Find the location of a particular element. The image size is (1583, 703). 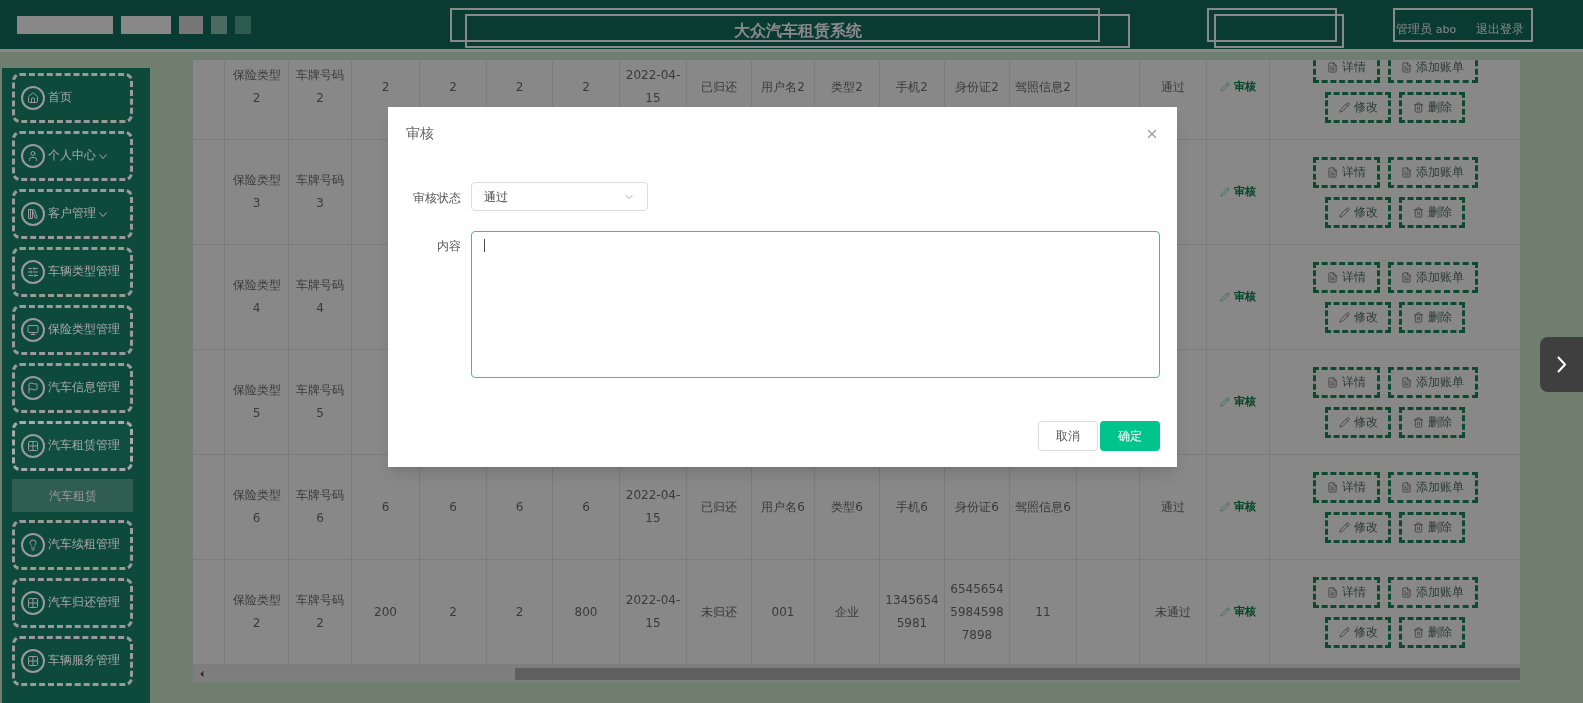

user-icon is located at coordinates (33, 156).